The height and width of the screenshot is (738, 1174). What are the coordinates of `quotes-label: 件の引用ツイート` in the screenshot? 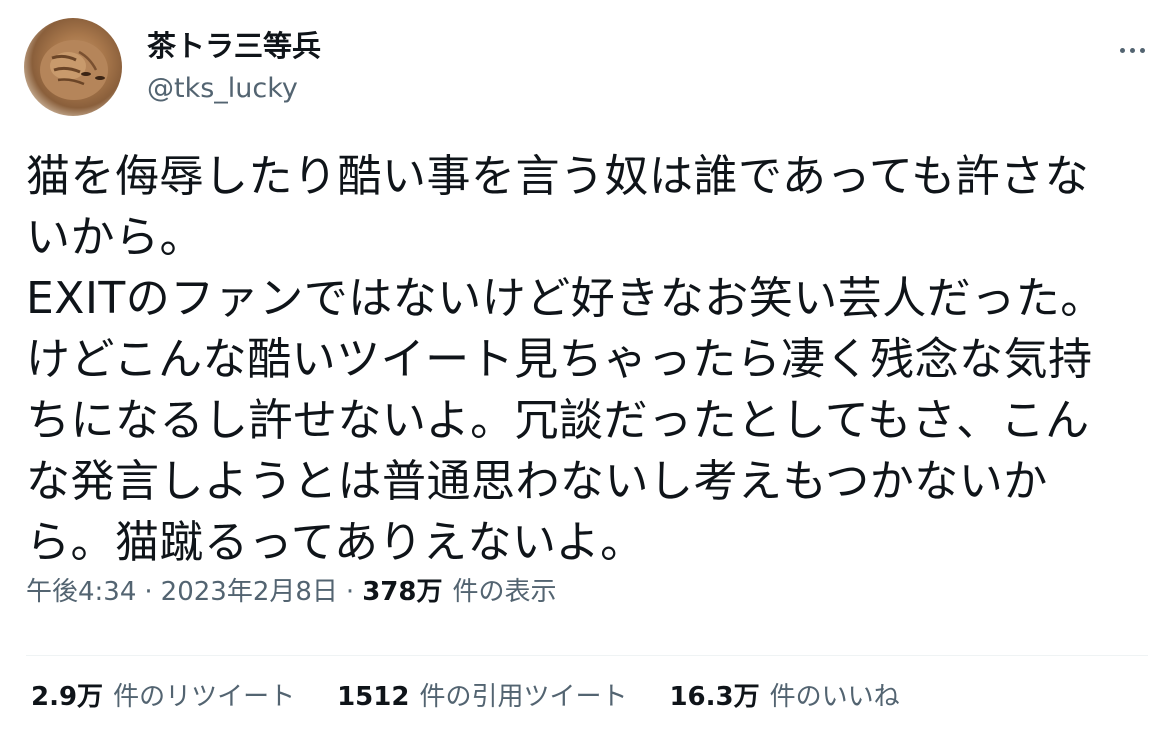 It's located at (523, 697).